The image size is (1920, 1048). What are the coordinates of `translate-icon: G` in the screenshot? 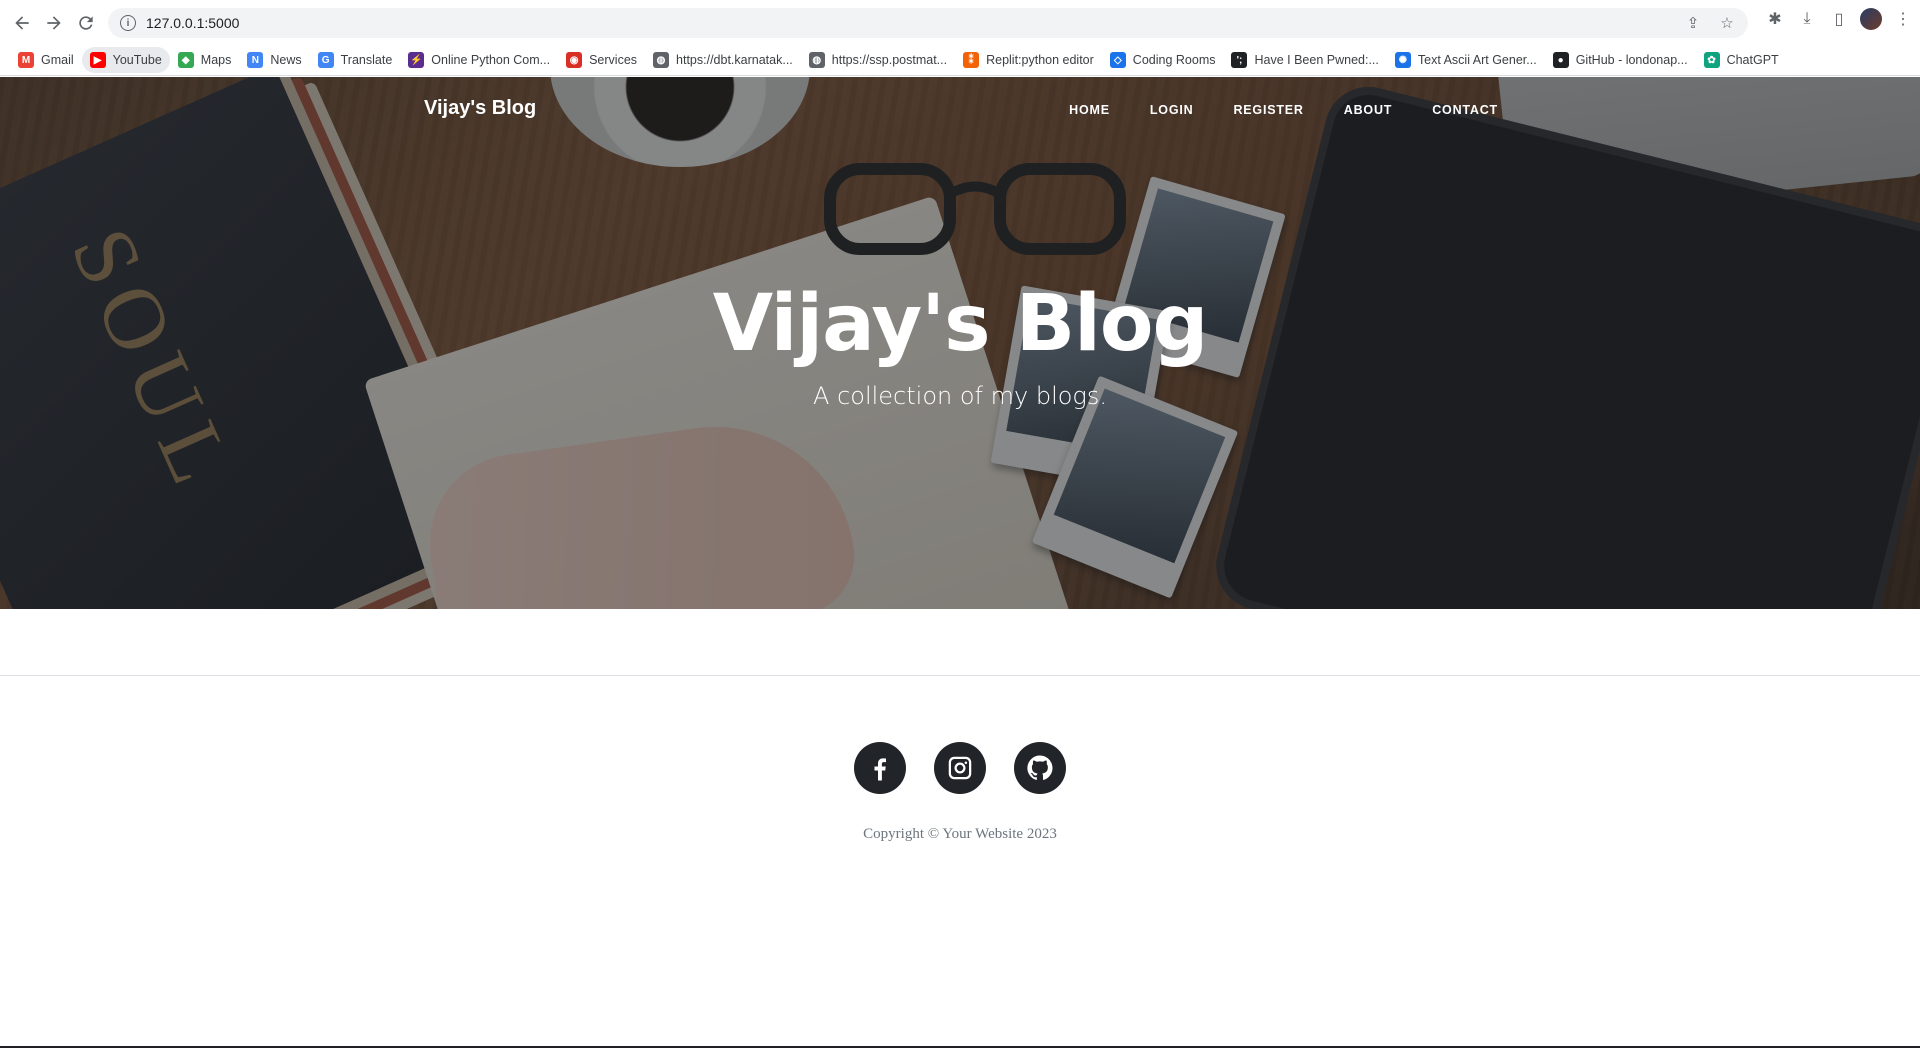 It's located at (325, 60).